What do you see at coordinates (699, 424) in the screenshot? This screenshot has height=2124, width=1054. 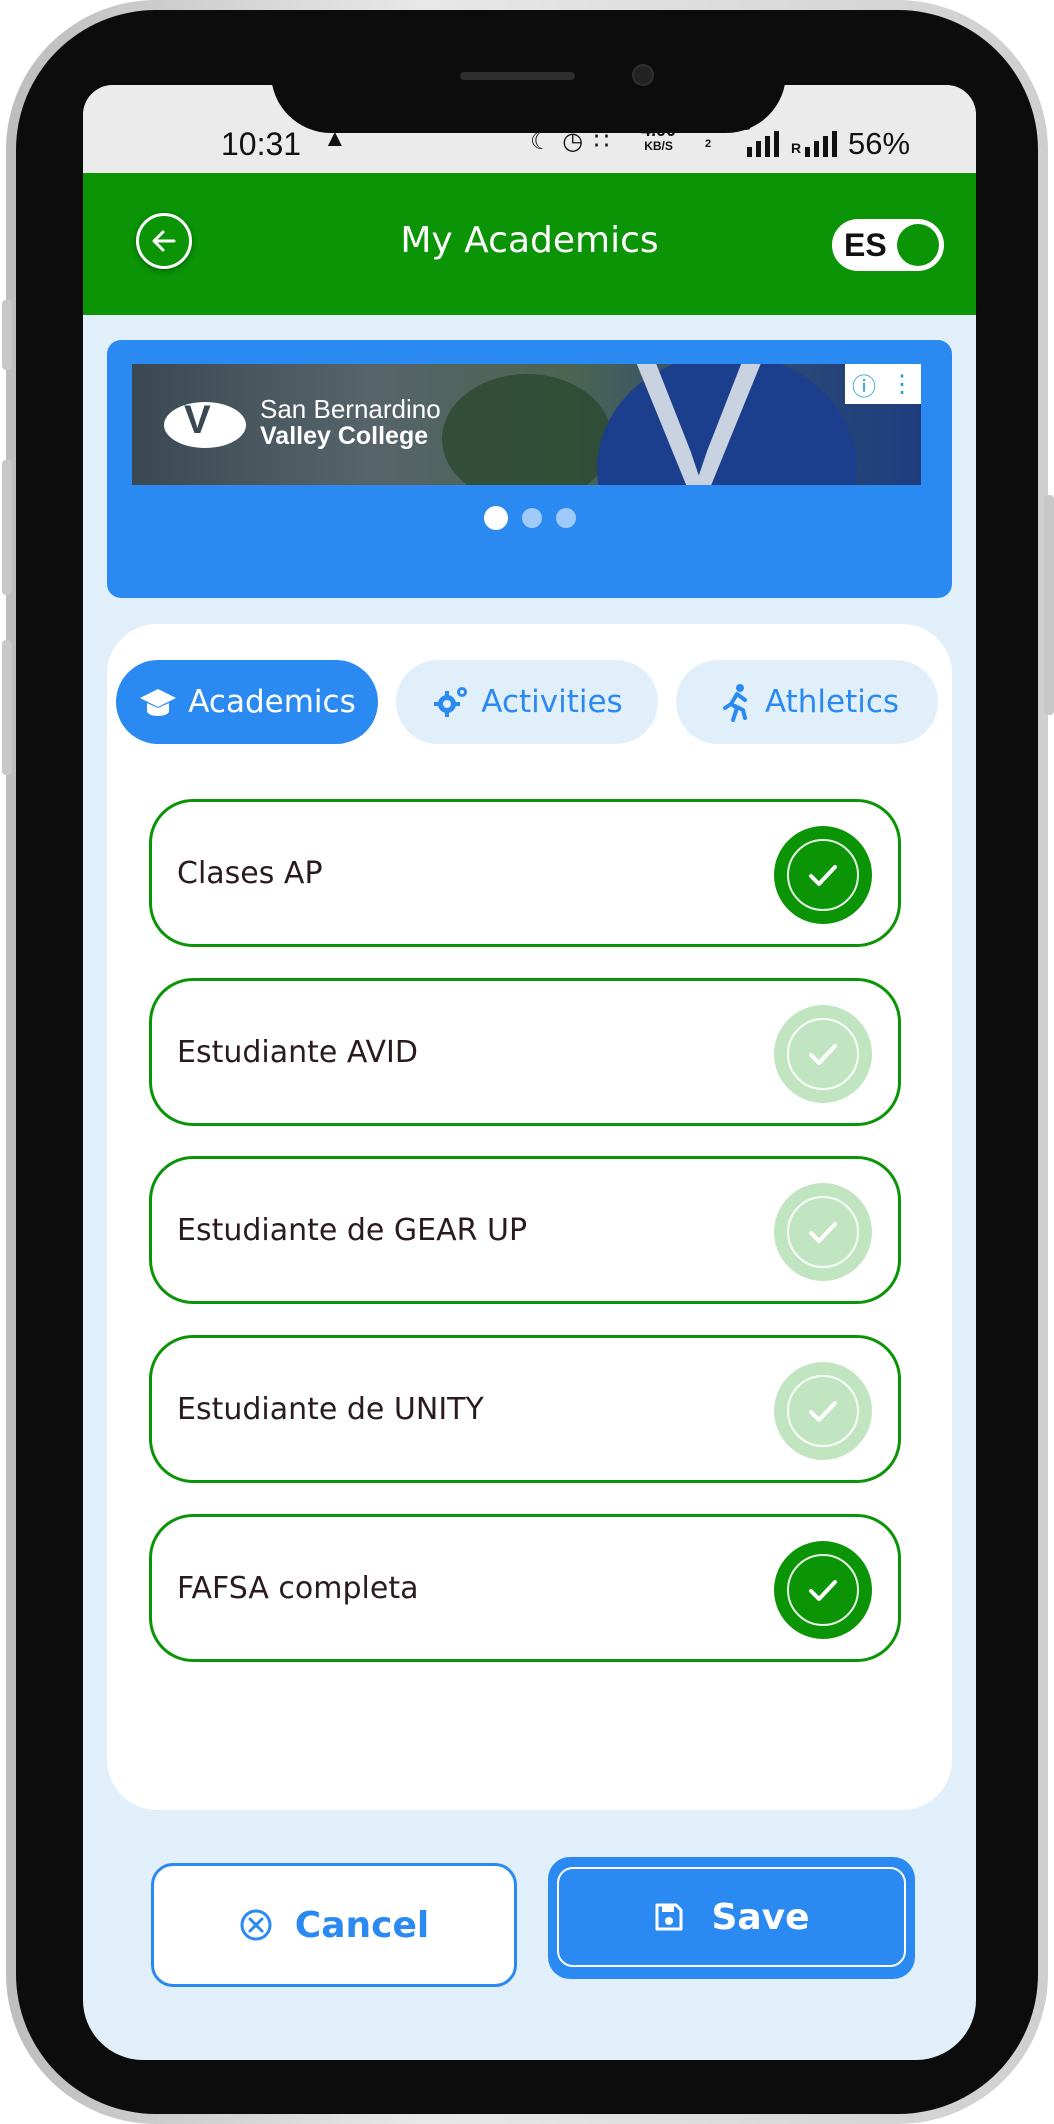 I see `banner-photo-v-sculpture: V` at bounding box center [699, 424].